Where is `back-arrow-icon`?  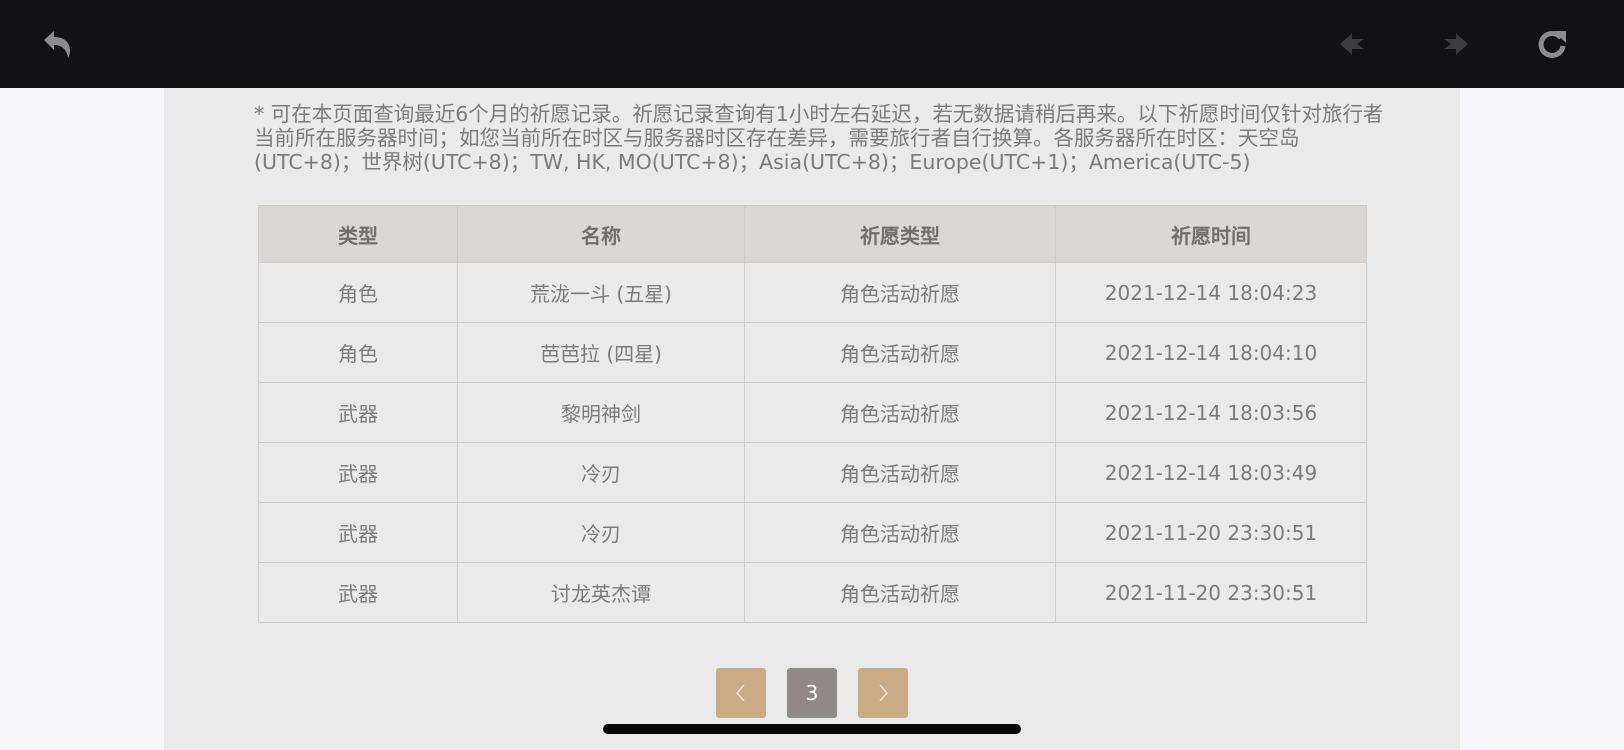 back-arrow-icon is located at coordinates (56, 44).